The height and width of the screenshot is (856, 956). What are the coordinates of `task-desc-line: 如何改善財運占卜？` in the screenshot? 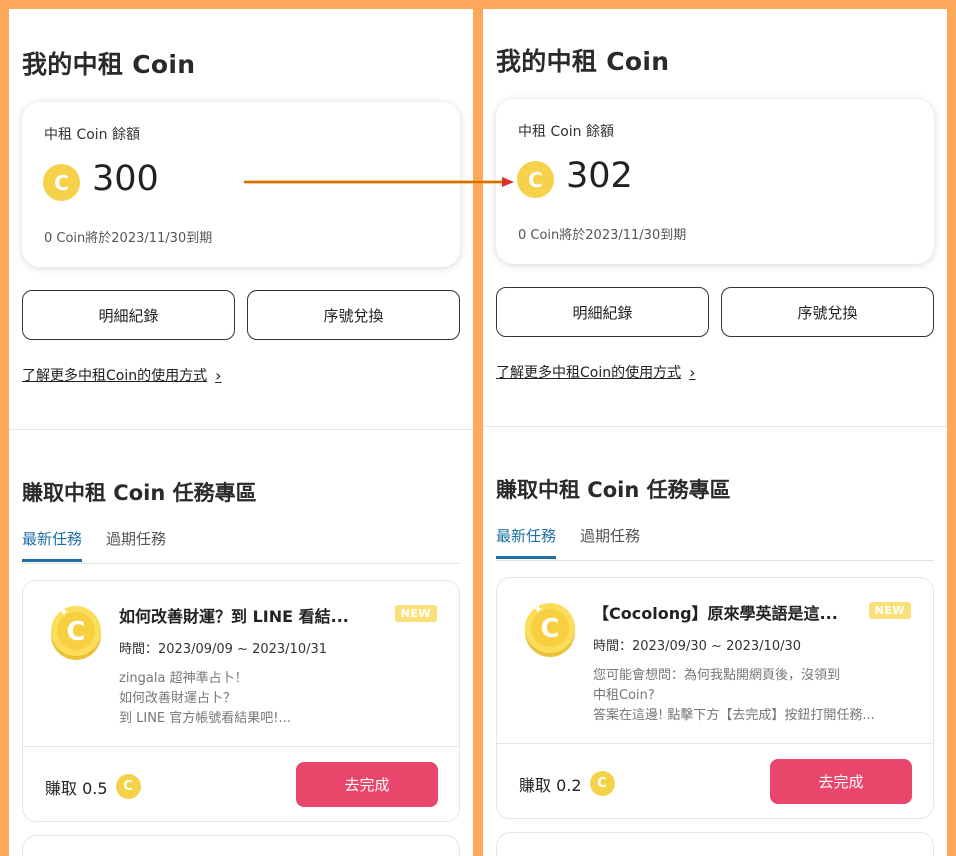 It's located at (178, 698).